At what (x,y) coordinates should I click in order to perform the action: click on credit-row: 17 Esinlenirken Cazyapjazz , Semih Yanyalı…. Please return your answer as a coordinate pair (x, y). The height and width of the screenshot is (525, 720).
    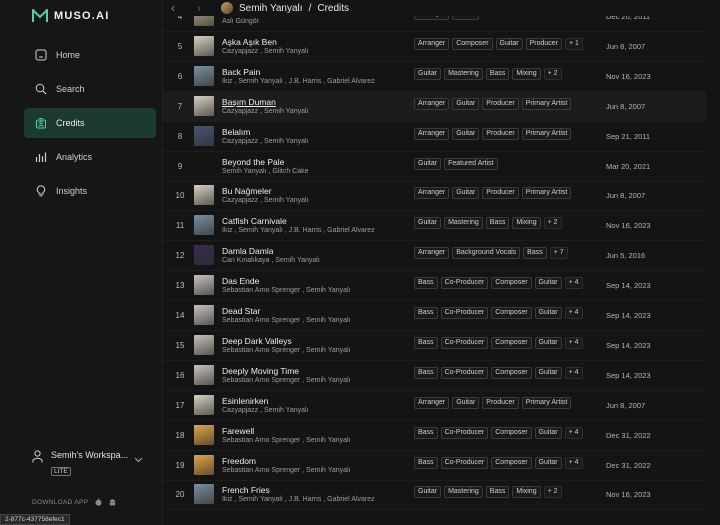
    Looking at the image, I should click on (441, 406).